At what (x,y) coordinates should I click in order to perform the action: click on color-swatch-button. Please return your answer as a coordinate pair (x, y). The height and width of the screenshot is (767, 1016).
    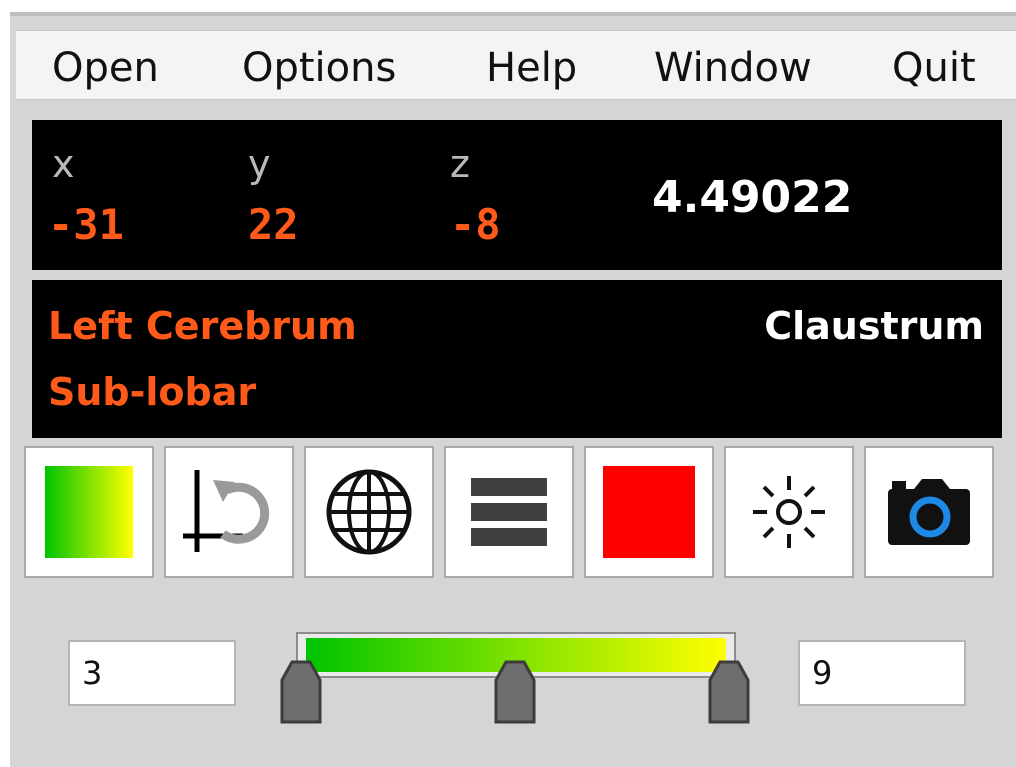
    Looking at the image, I should click on (649, 512).